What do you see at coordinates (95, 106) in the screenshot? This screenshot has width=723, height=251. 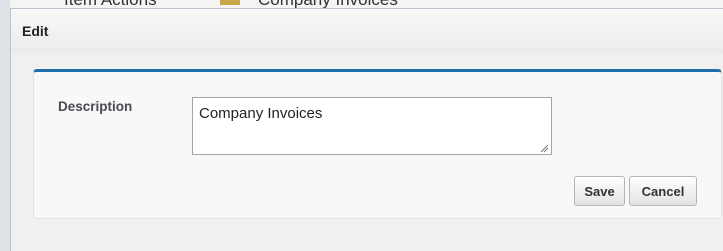 I see `description-label: Description` at bounding box center [95, 106].